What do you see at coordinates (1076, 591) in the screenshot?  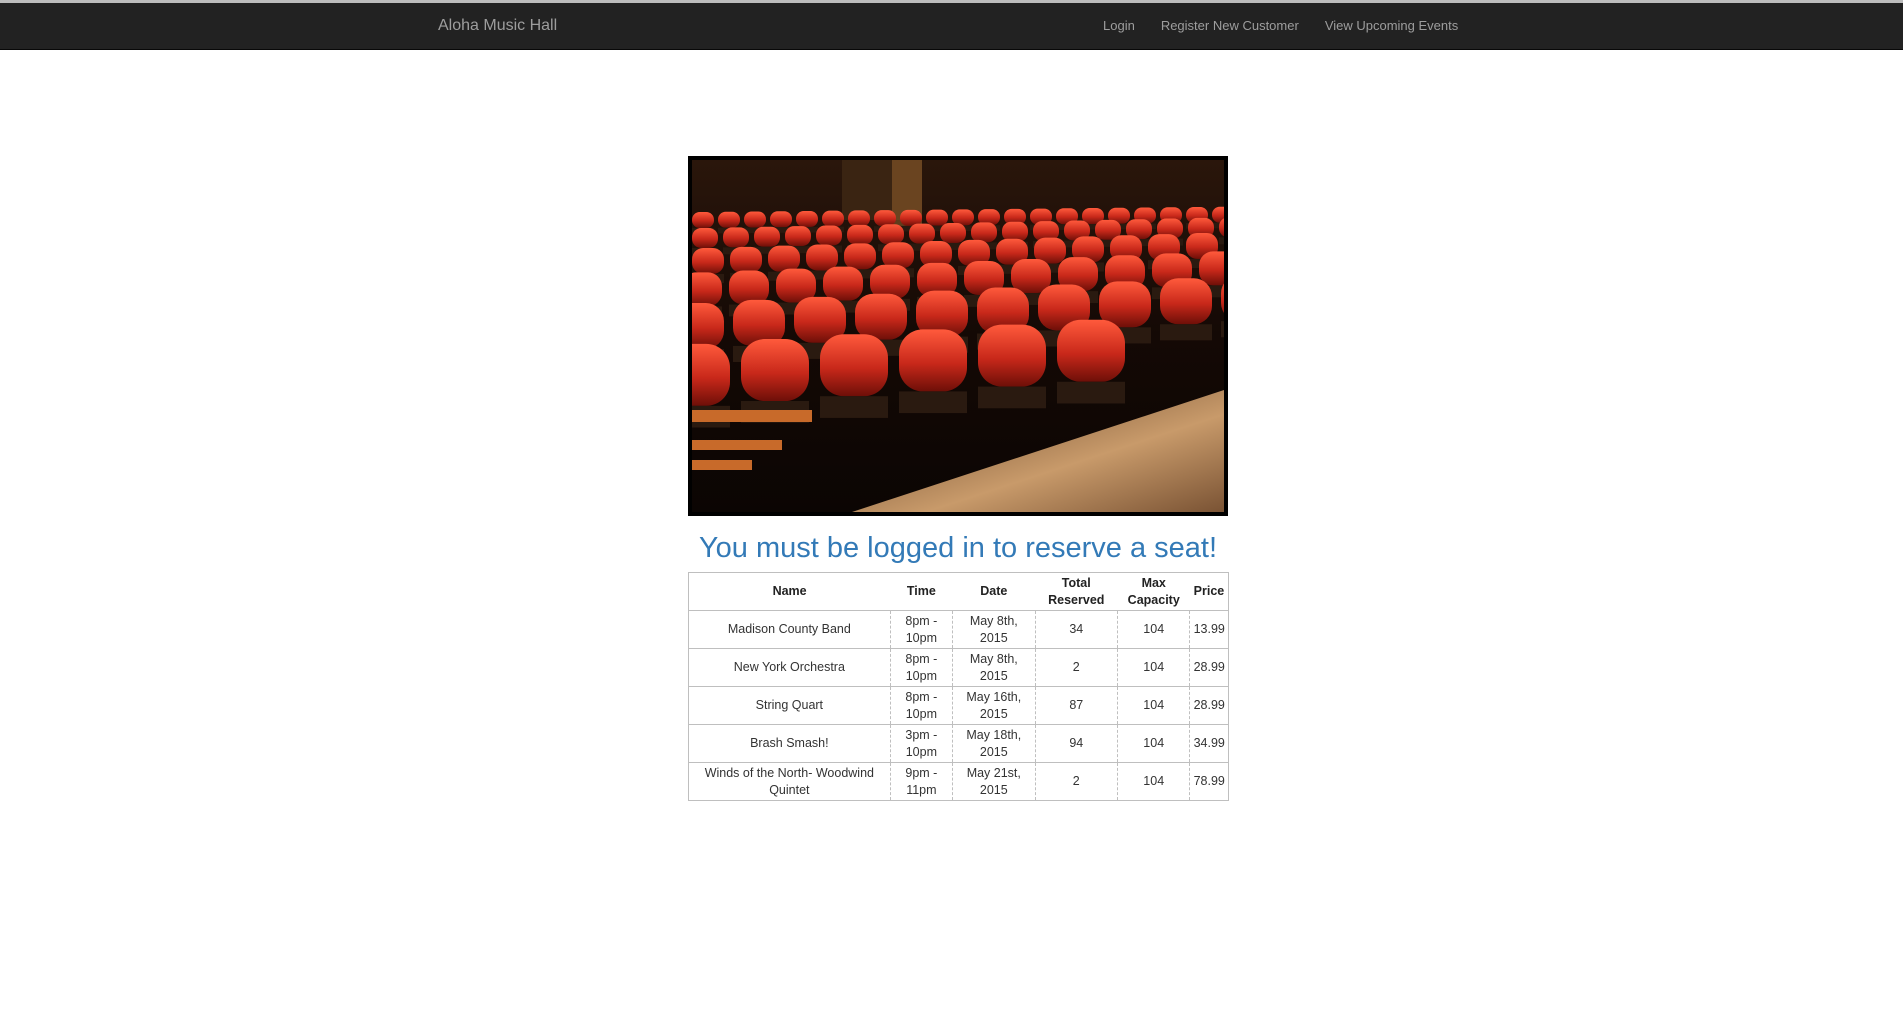 I see `header-total-reserved: Total Reserved` at bounding box center [1076, 591].